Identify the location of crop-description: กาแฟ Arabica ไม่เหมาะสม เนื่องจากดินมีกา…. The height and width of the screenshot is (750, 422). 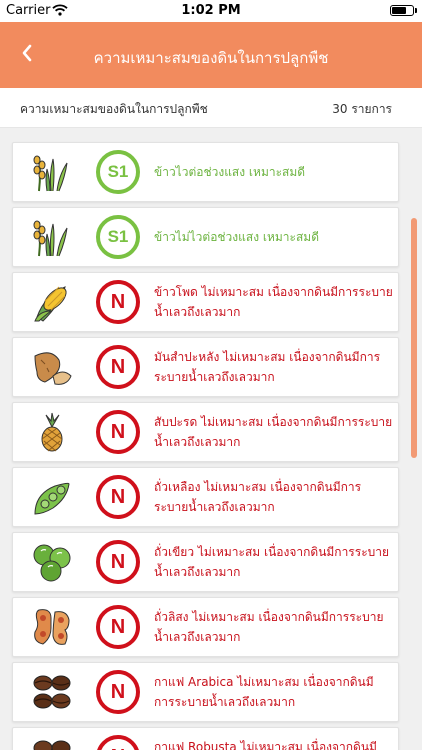
(264, 692).